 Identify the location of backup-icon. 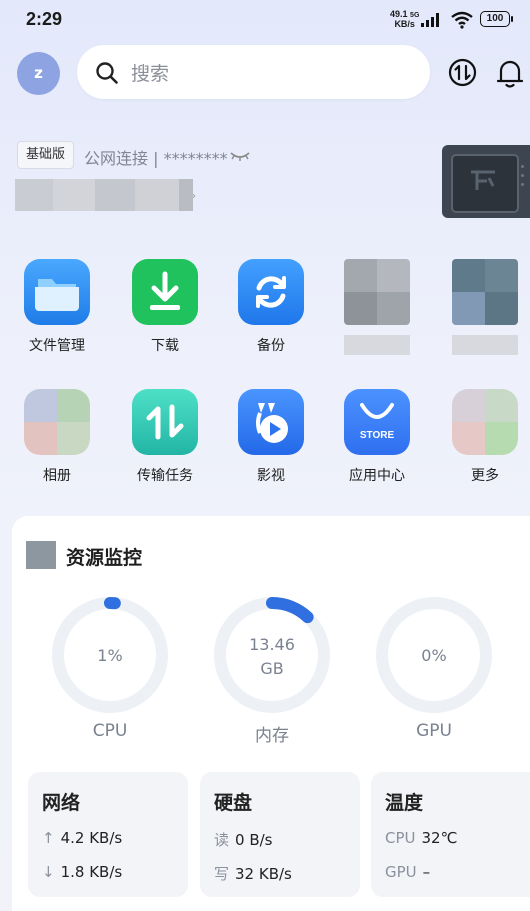
(271, 292).